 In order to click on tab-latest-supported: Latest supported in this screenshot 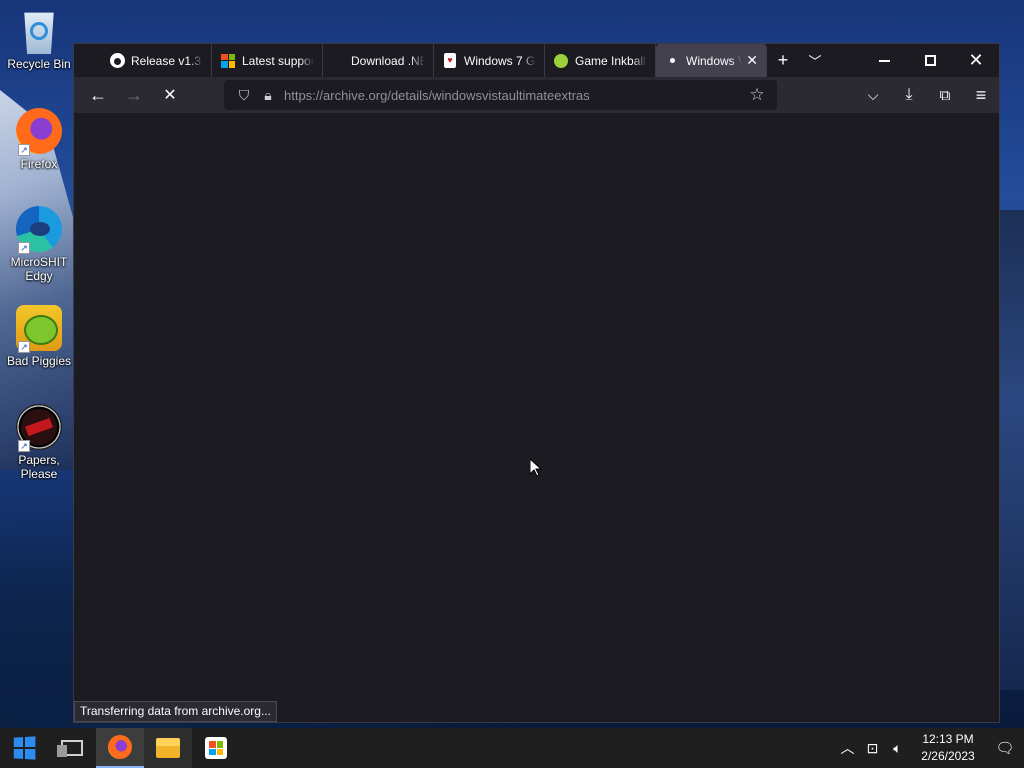, I will do `click(267, 60)`.